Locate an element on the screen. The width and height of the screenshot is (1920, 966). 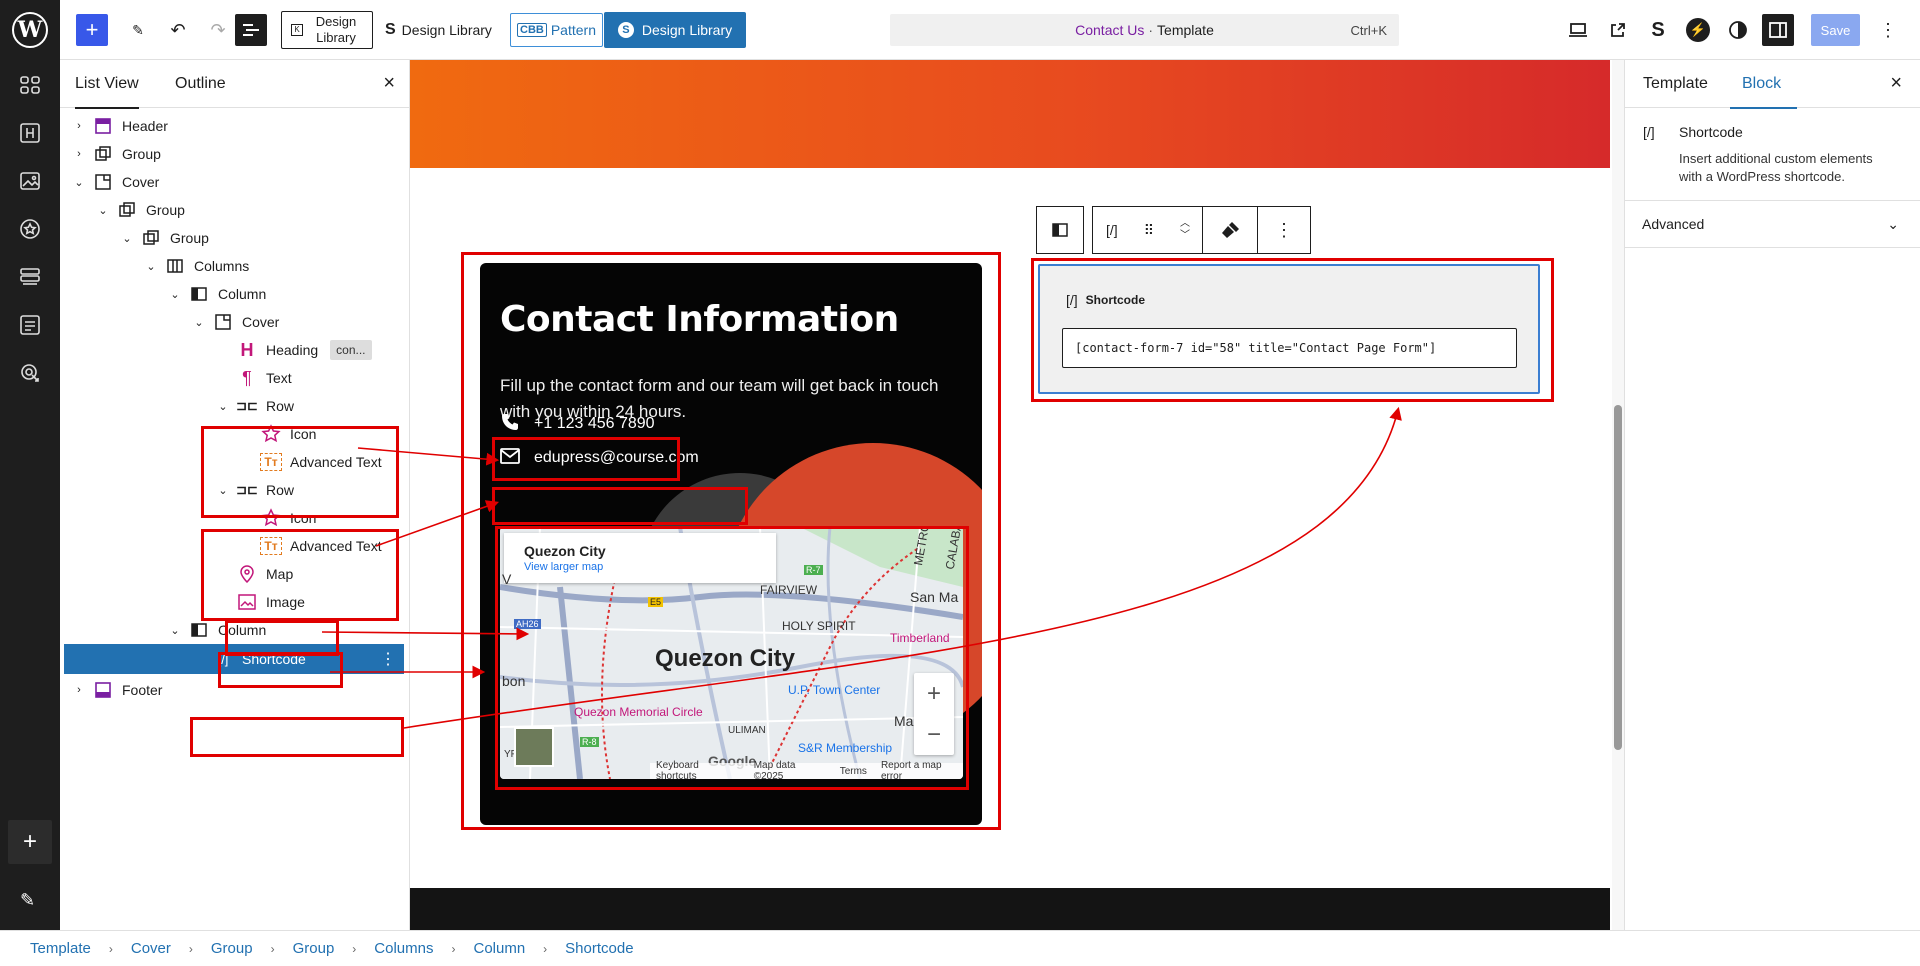
zoom-in-button: + is located at coordinates (934, 694).